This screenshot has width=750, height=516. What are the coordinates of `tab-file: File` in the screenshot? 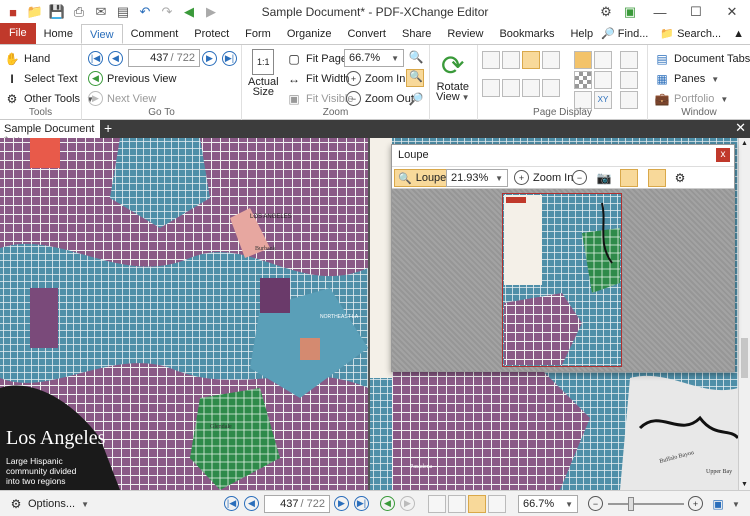 It's located at (18, 33).